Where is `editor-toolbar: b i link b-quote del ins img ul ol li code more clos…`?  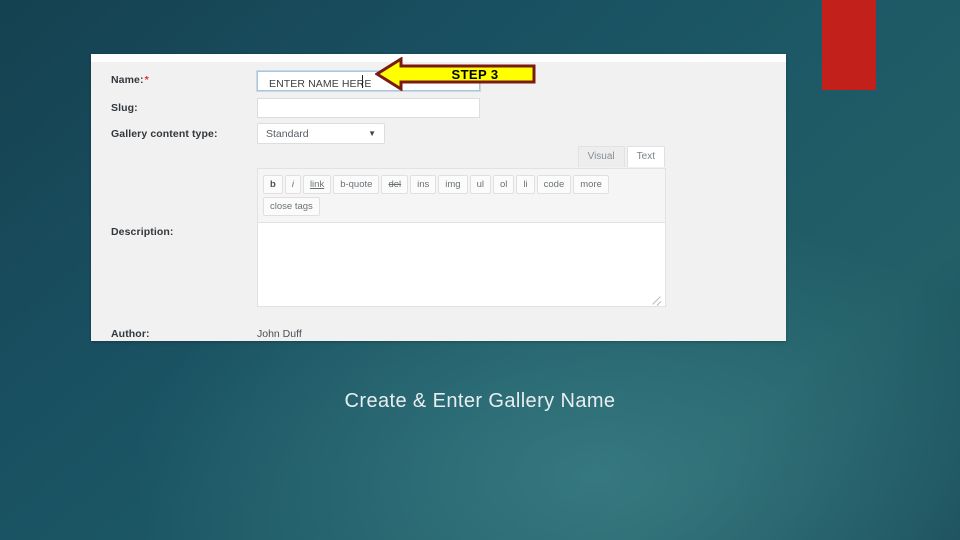
editor-toolbar: b i link b-quote del ins img ul ol li code more clos… is located at coordinates (461, 195).